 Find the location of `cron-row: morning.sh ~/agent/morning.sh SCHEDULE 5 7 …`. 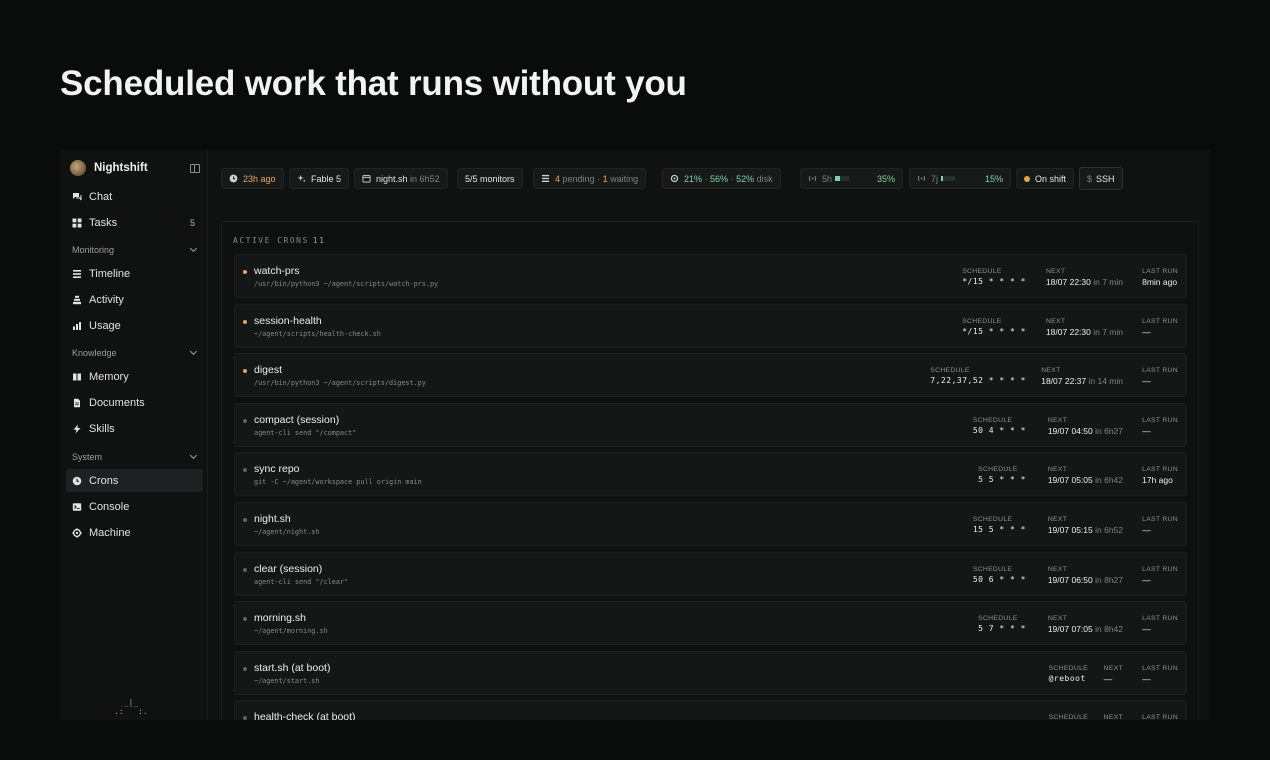

cron-row: morning.sh ~/agent/morning.sh SCHEDULE 5 7 … is located at coordinates (710, 623).